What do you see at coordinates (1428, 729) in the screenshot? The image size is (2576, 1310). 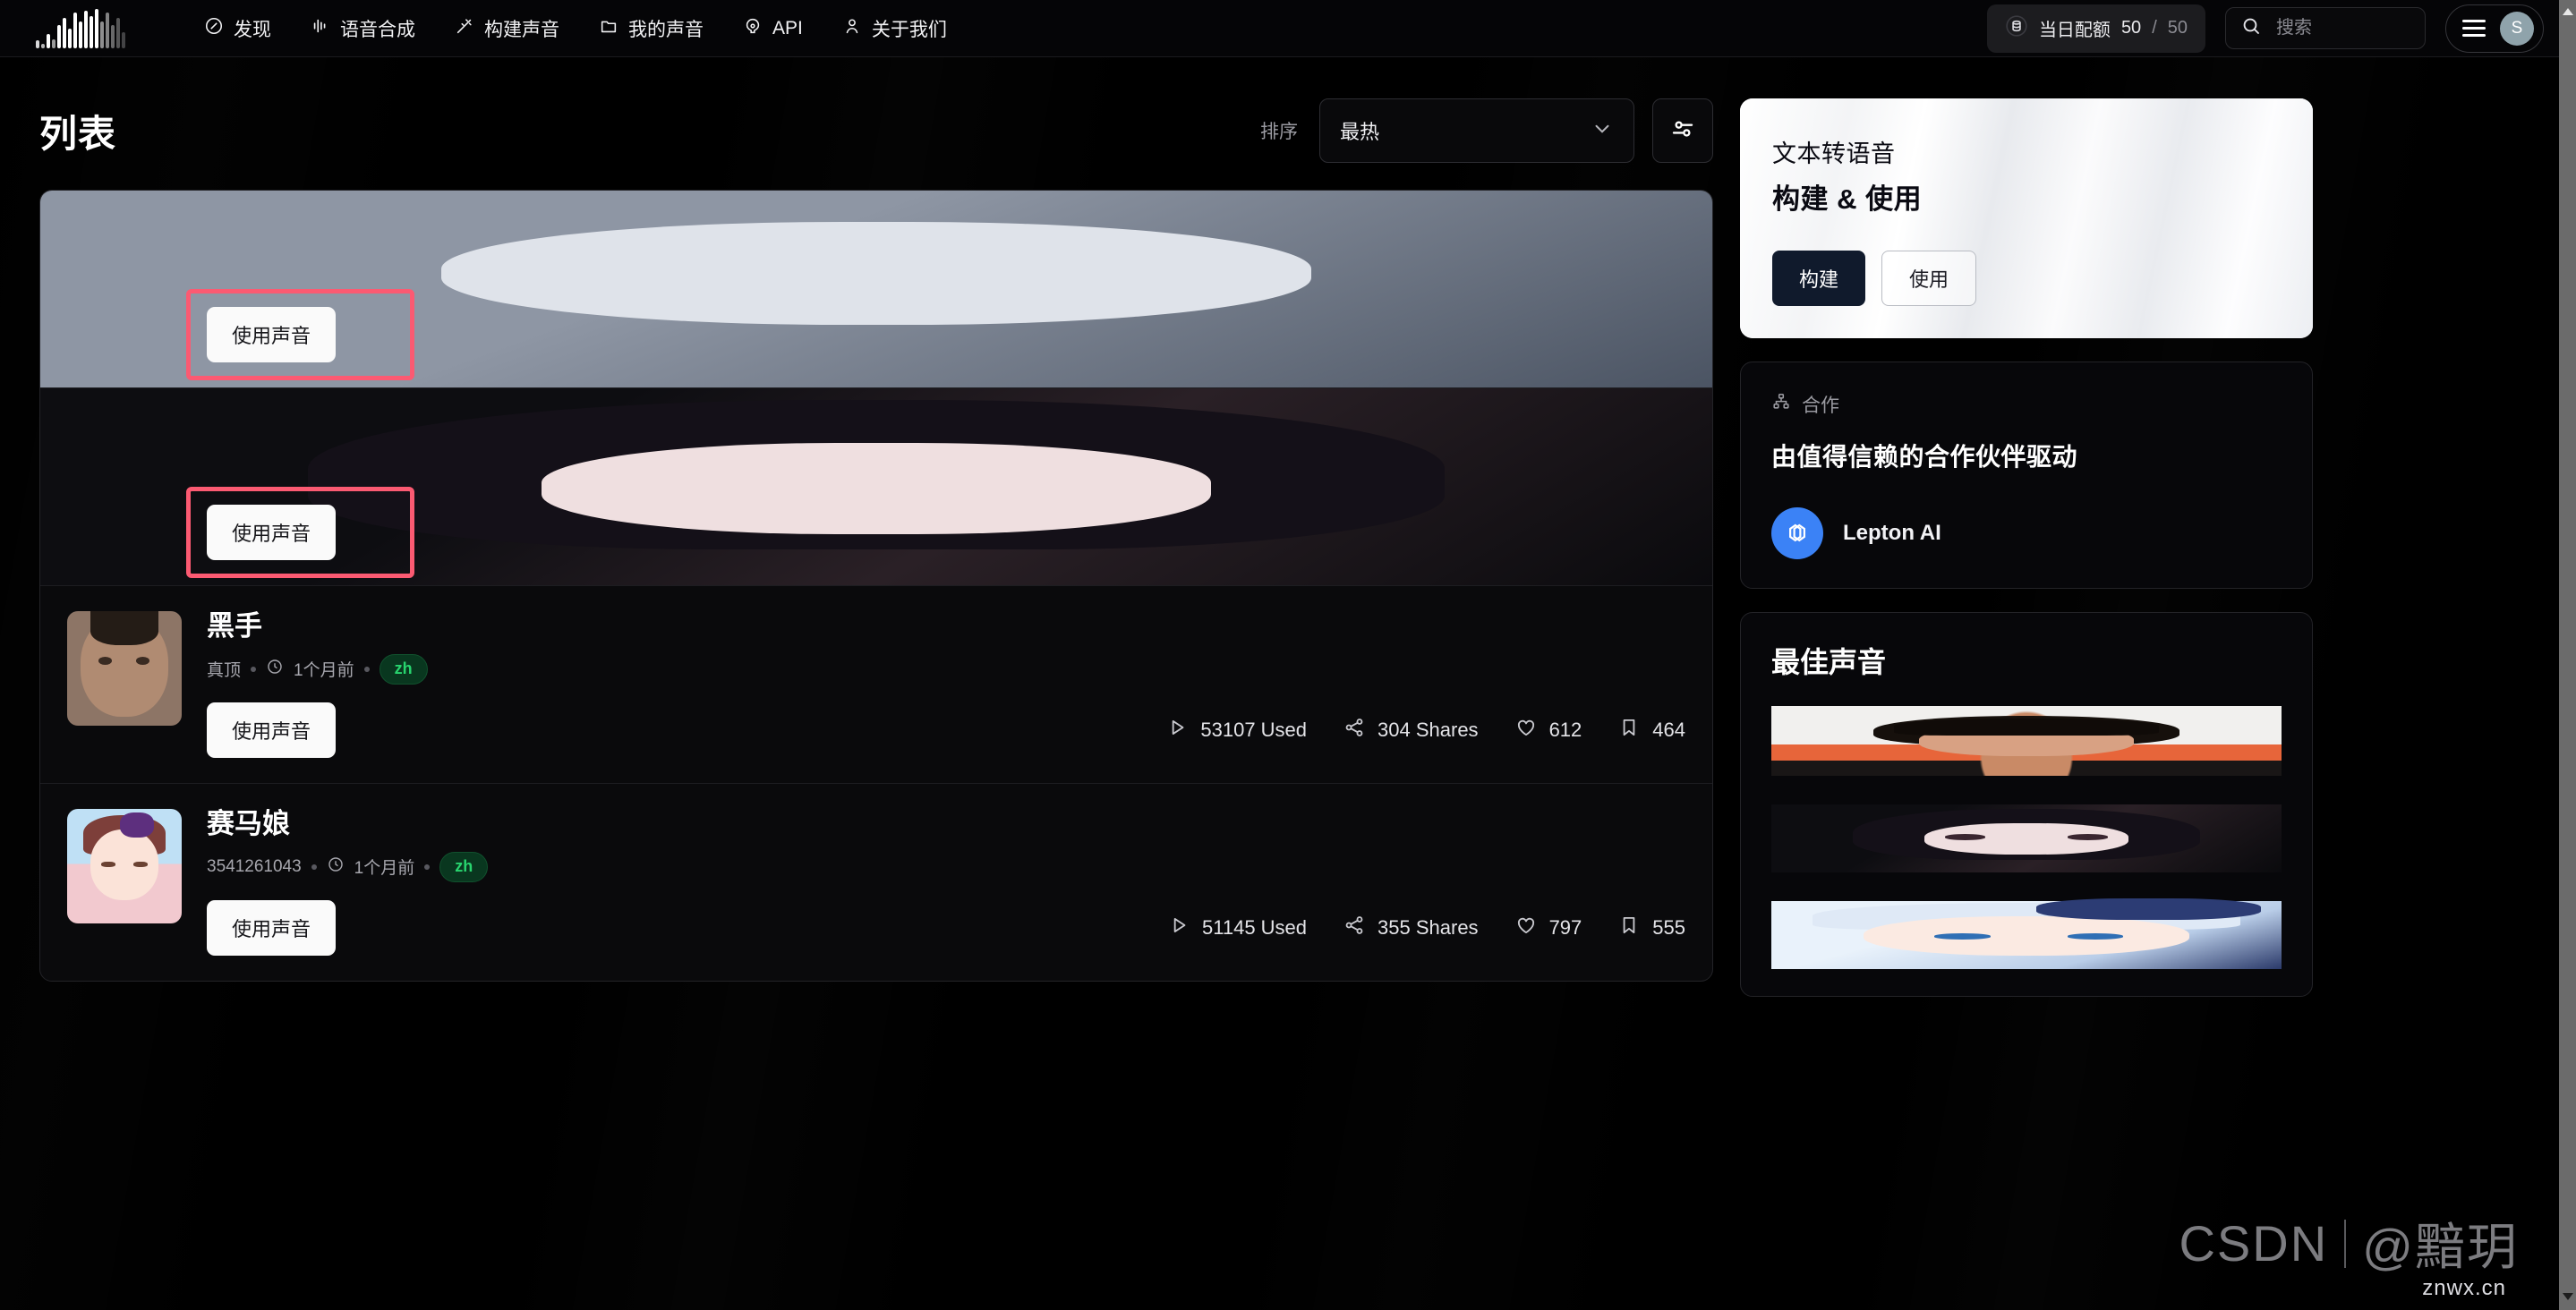 I see `stat-value: 304 Shares` at bounding box center [1428, 729].